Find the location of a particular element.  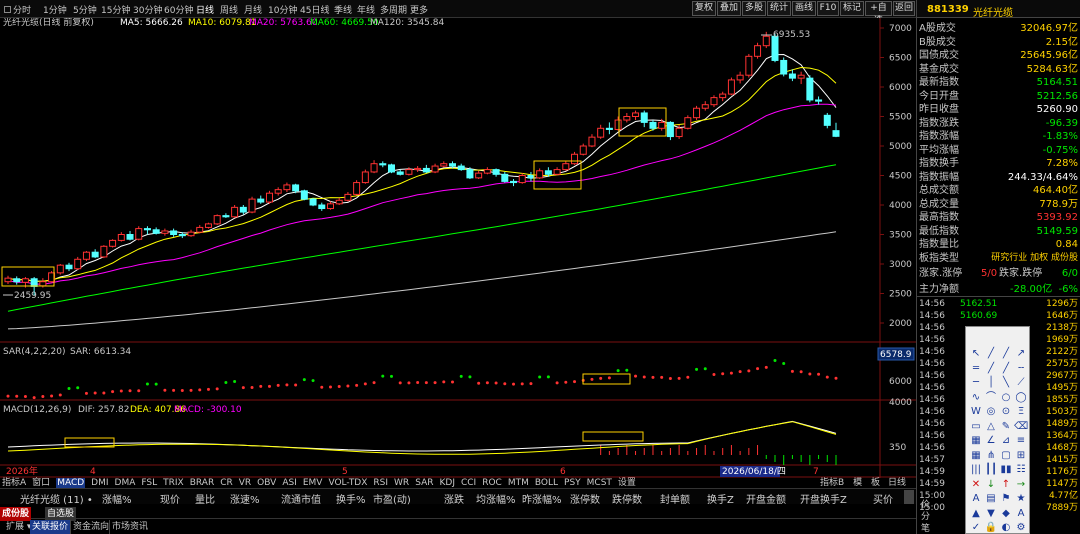

stats-button: 统计 is located at coordinates (779, 8).